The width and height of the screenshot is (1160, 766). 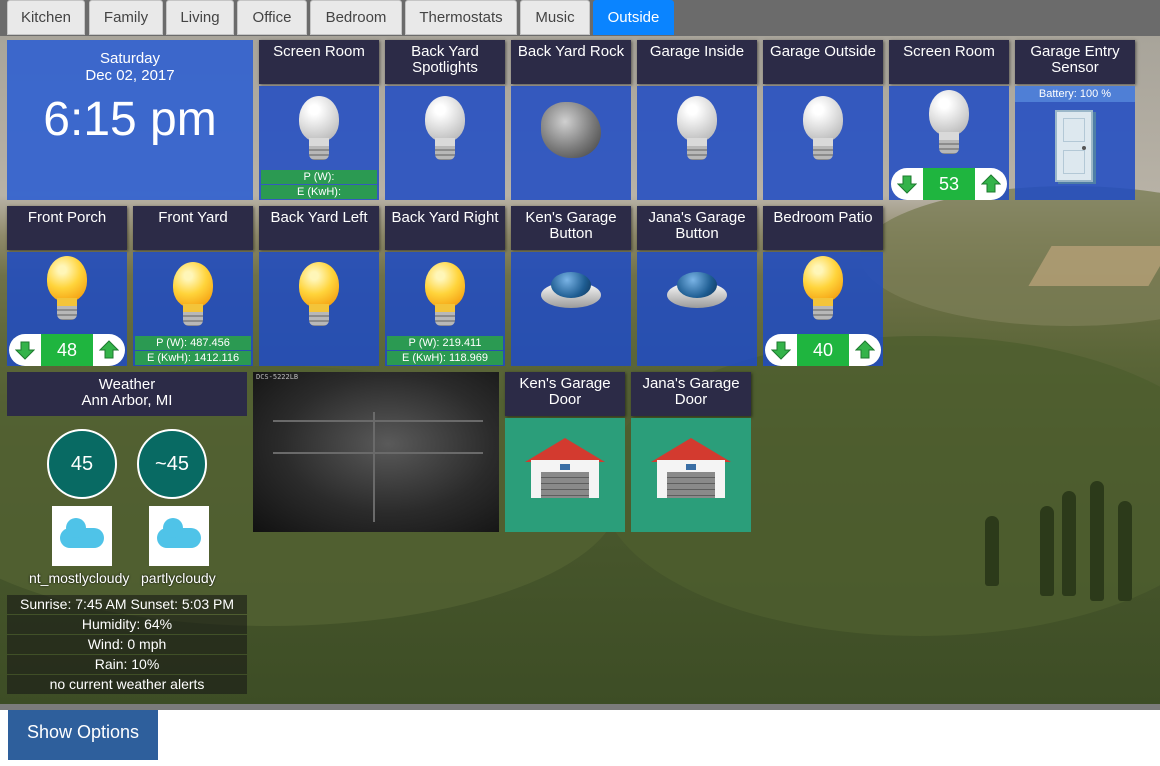 What do you see at coordinates (130, 75) in the screenshot?
I see `clock-date: Dec 02, 2017` at bounding box center [130, 75].